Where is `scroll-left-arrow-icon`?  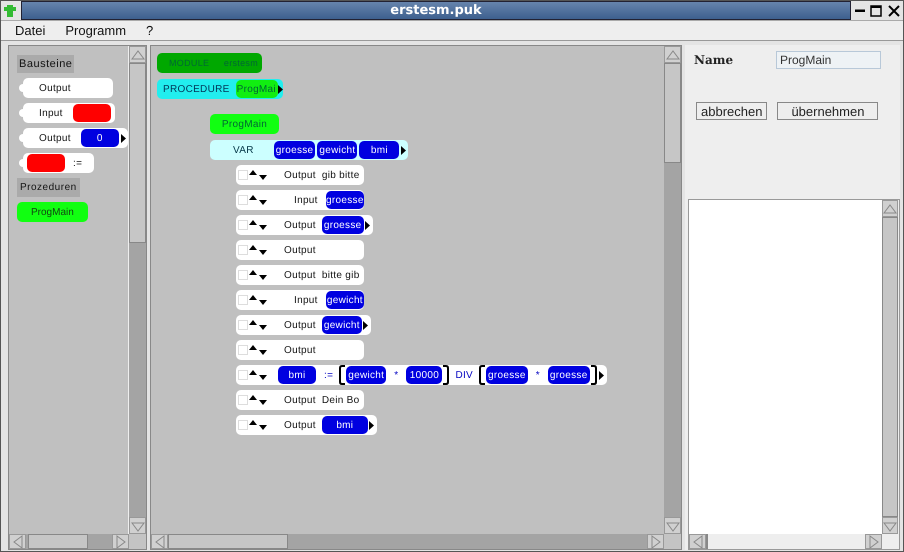 scroll-left-arrow-icon is located at coordinates (697, 541).